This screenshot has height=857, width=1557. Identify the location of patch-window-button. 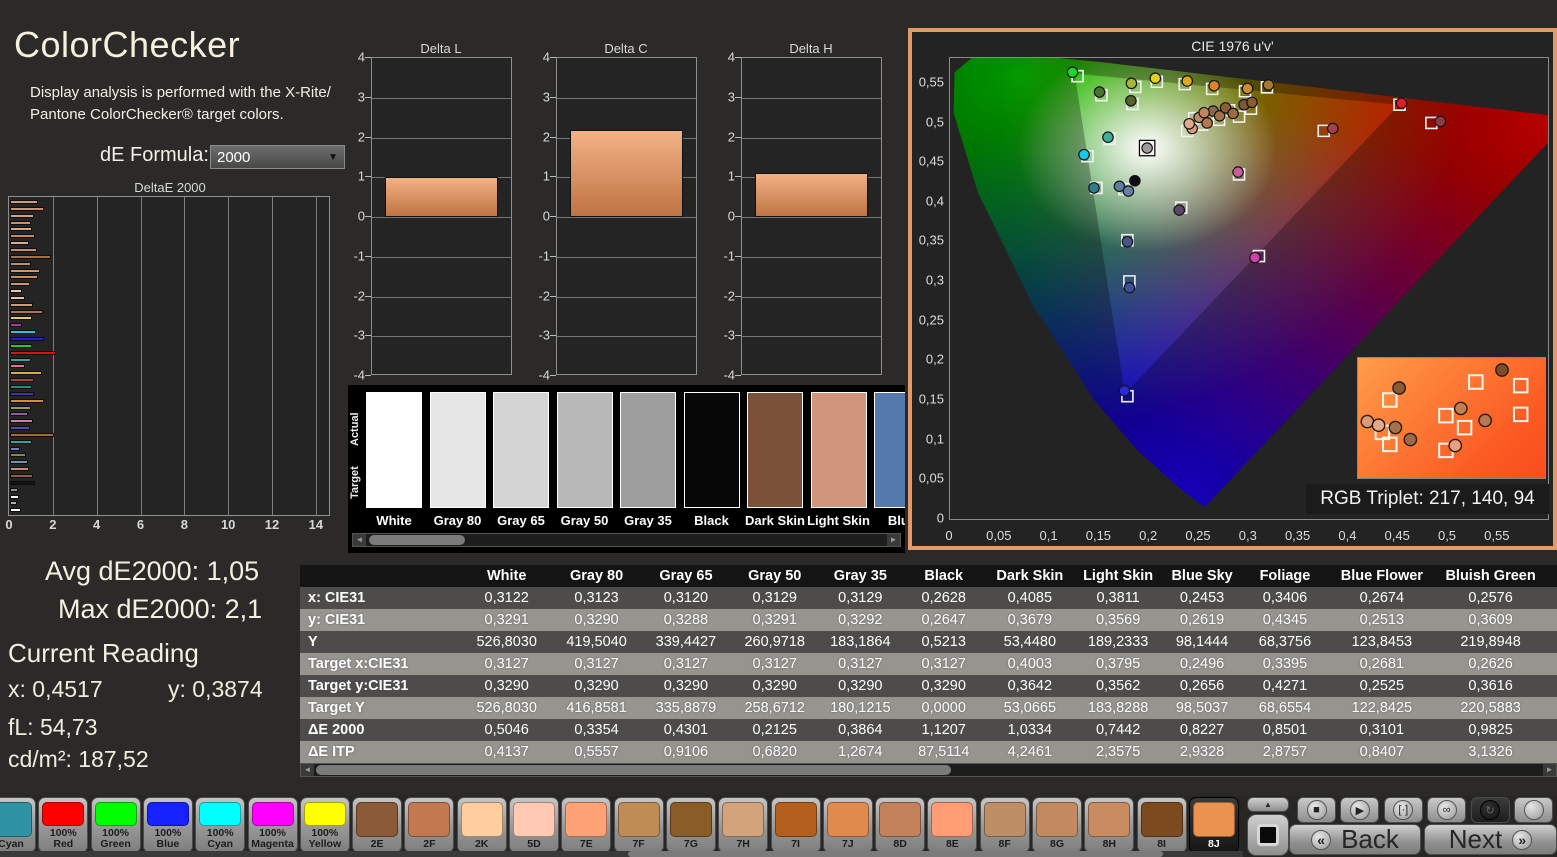
(1268, 835).